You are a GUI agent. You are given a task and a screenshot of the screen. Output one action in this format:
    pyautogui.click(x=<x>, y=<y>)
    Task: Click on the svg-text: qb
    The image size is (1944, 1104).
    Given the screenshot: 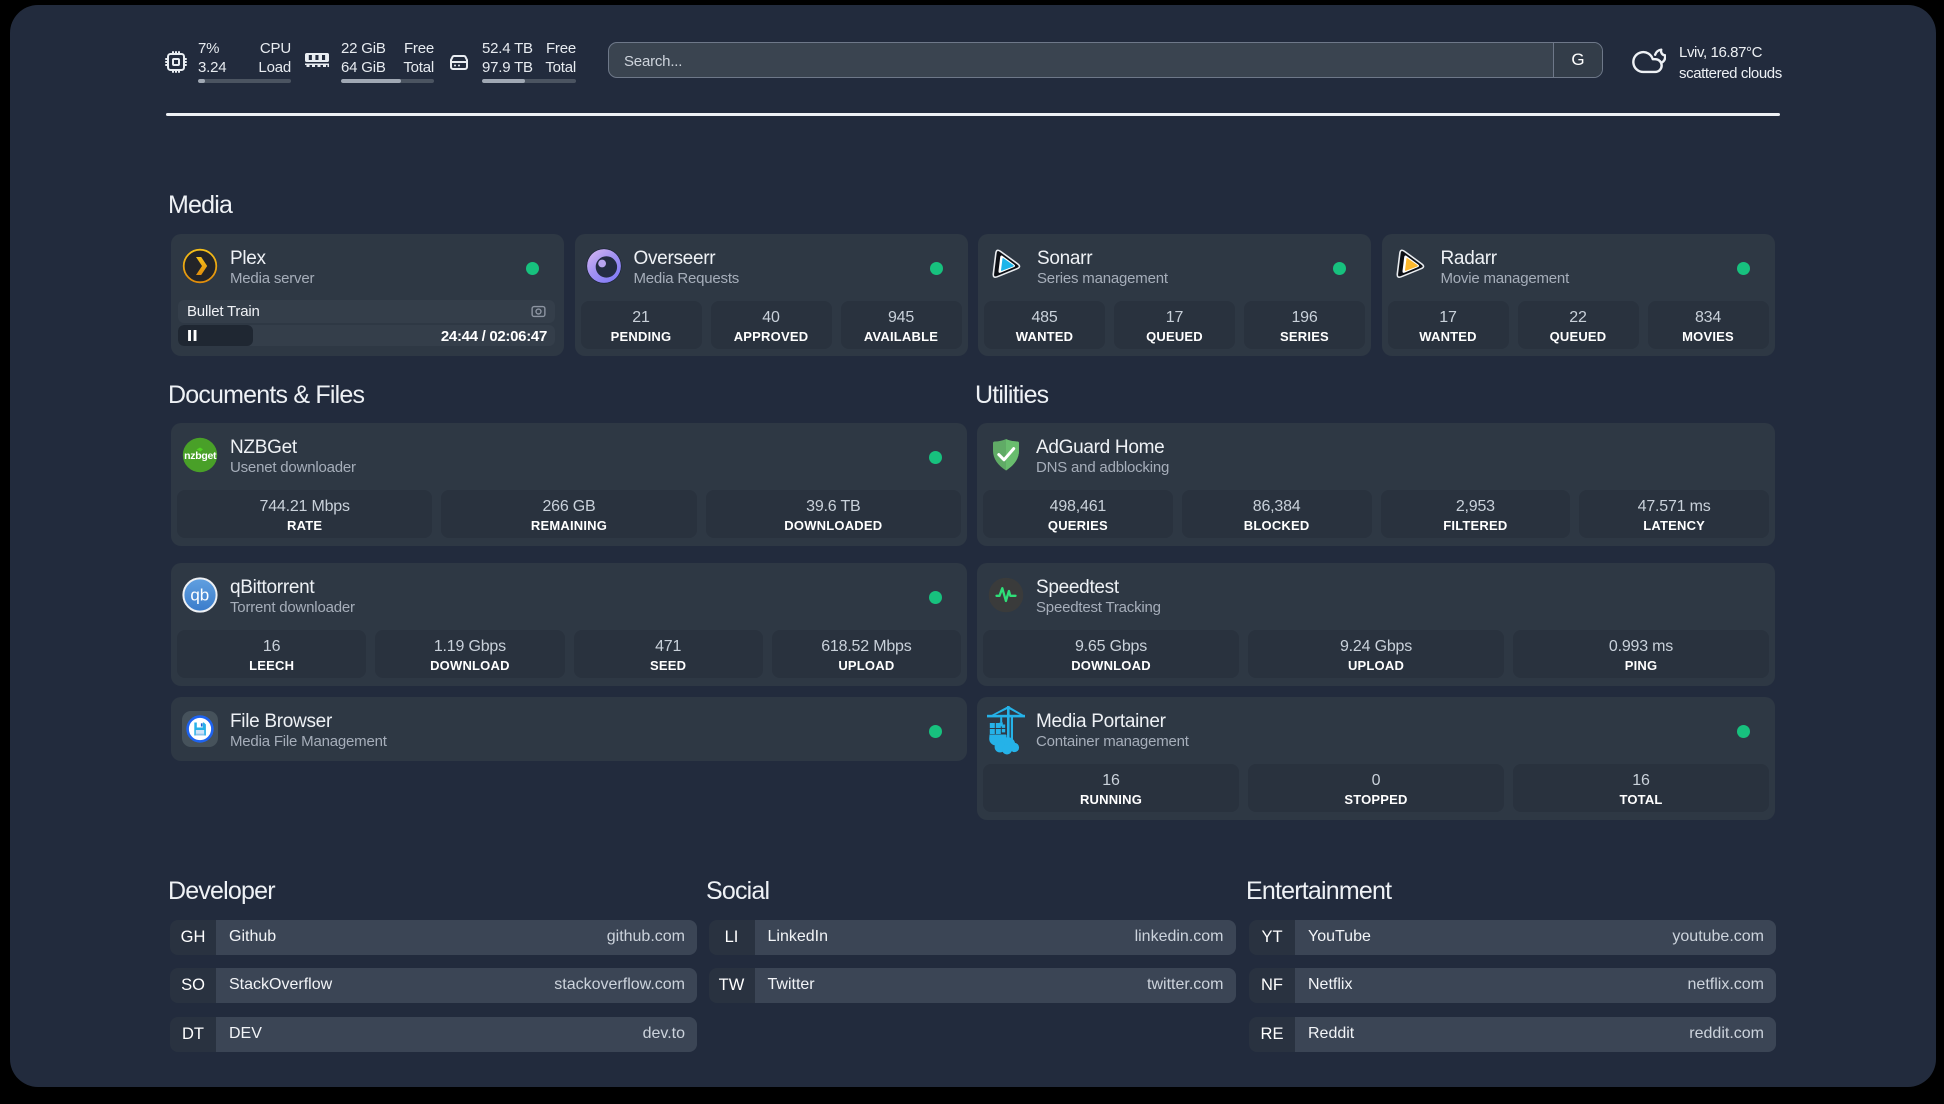 What is the action you would take?
    pyautogui.click(x=199, y=594)
    